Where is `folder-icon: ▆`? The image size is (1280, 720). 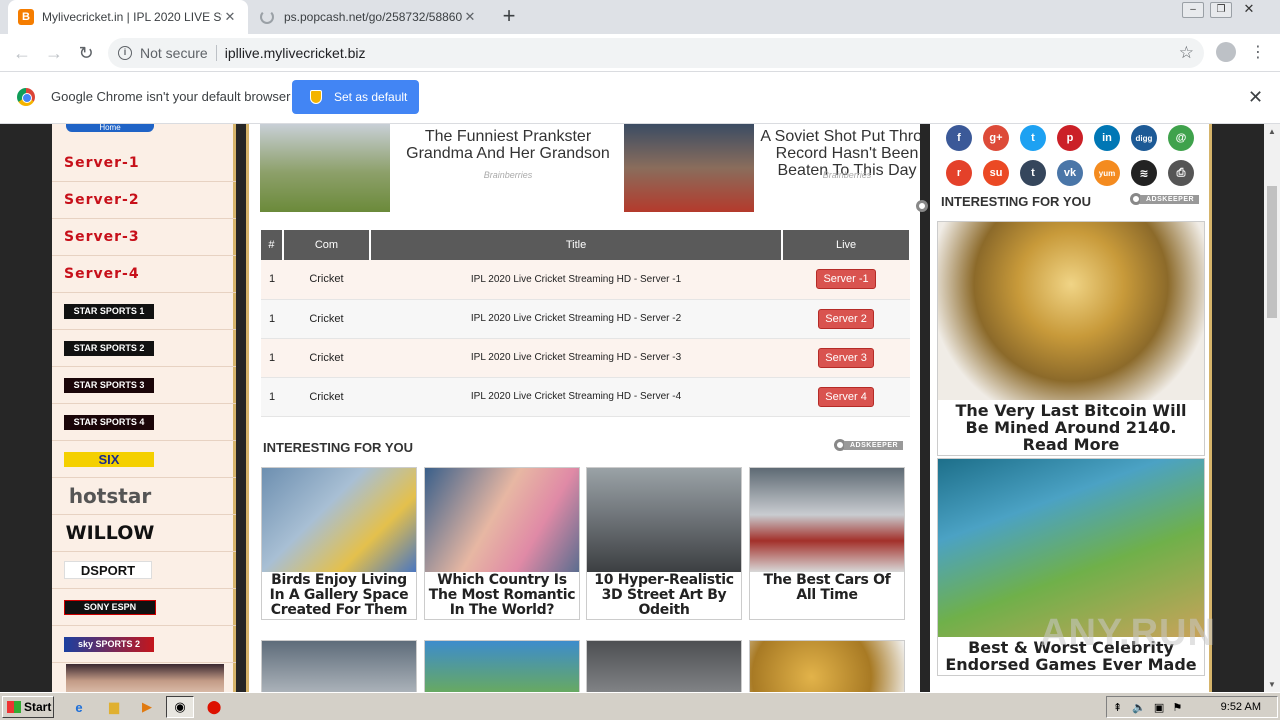 folder-icon: ▆ is located at coordinates (114, 707).